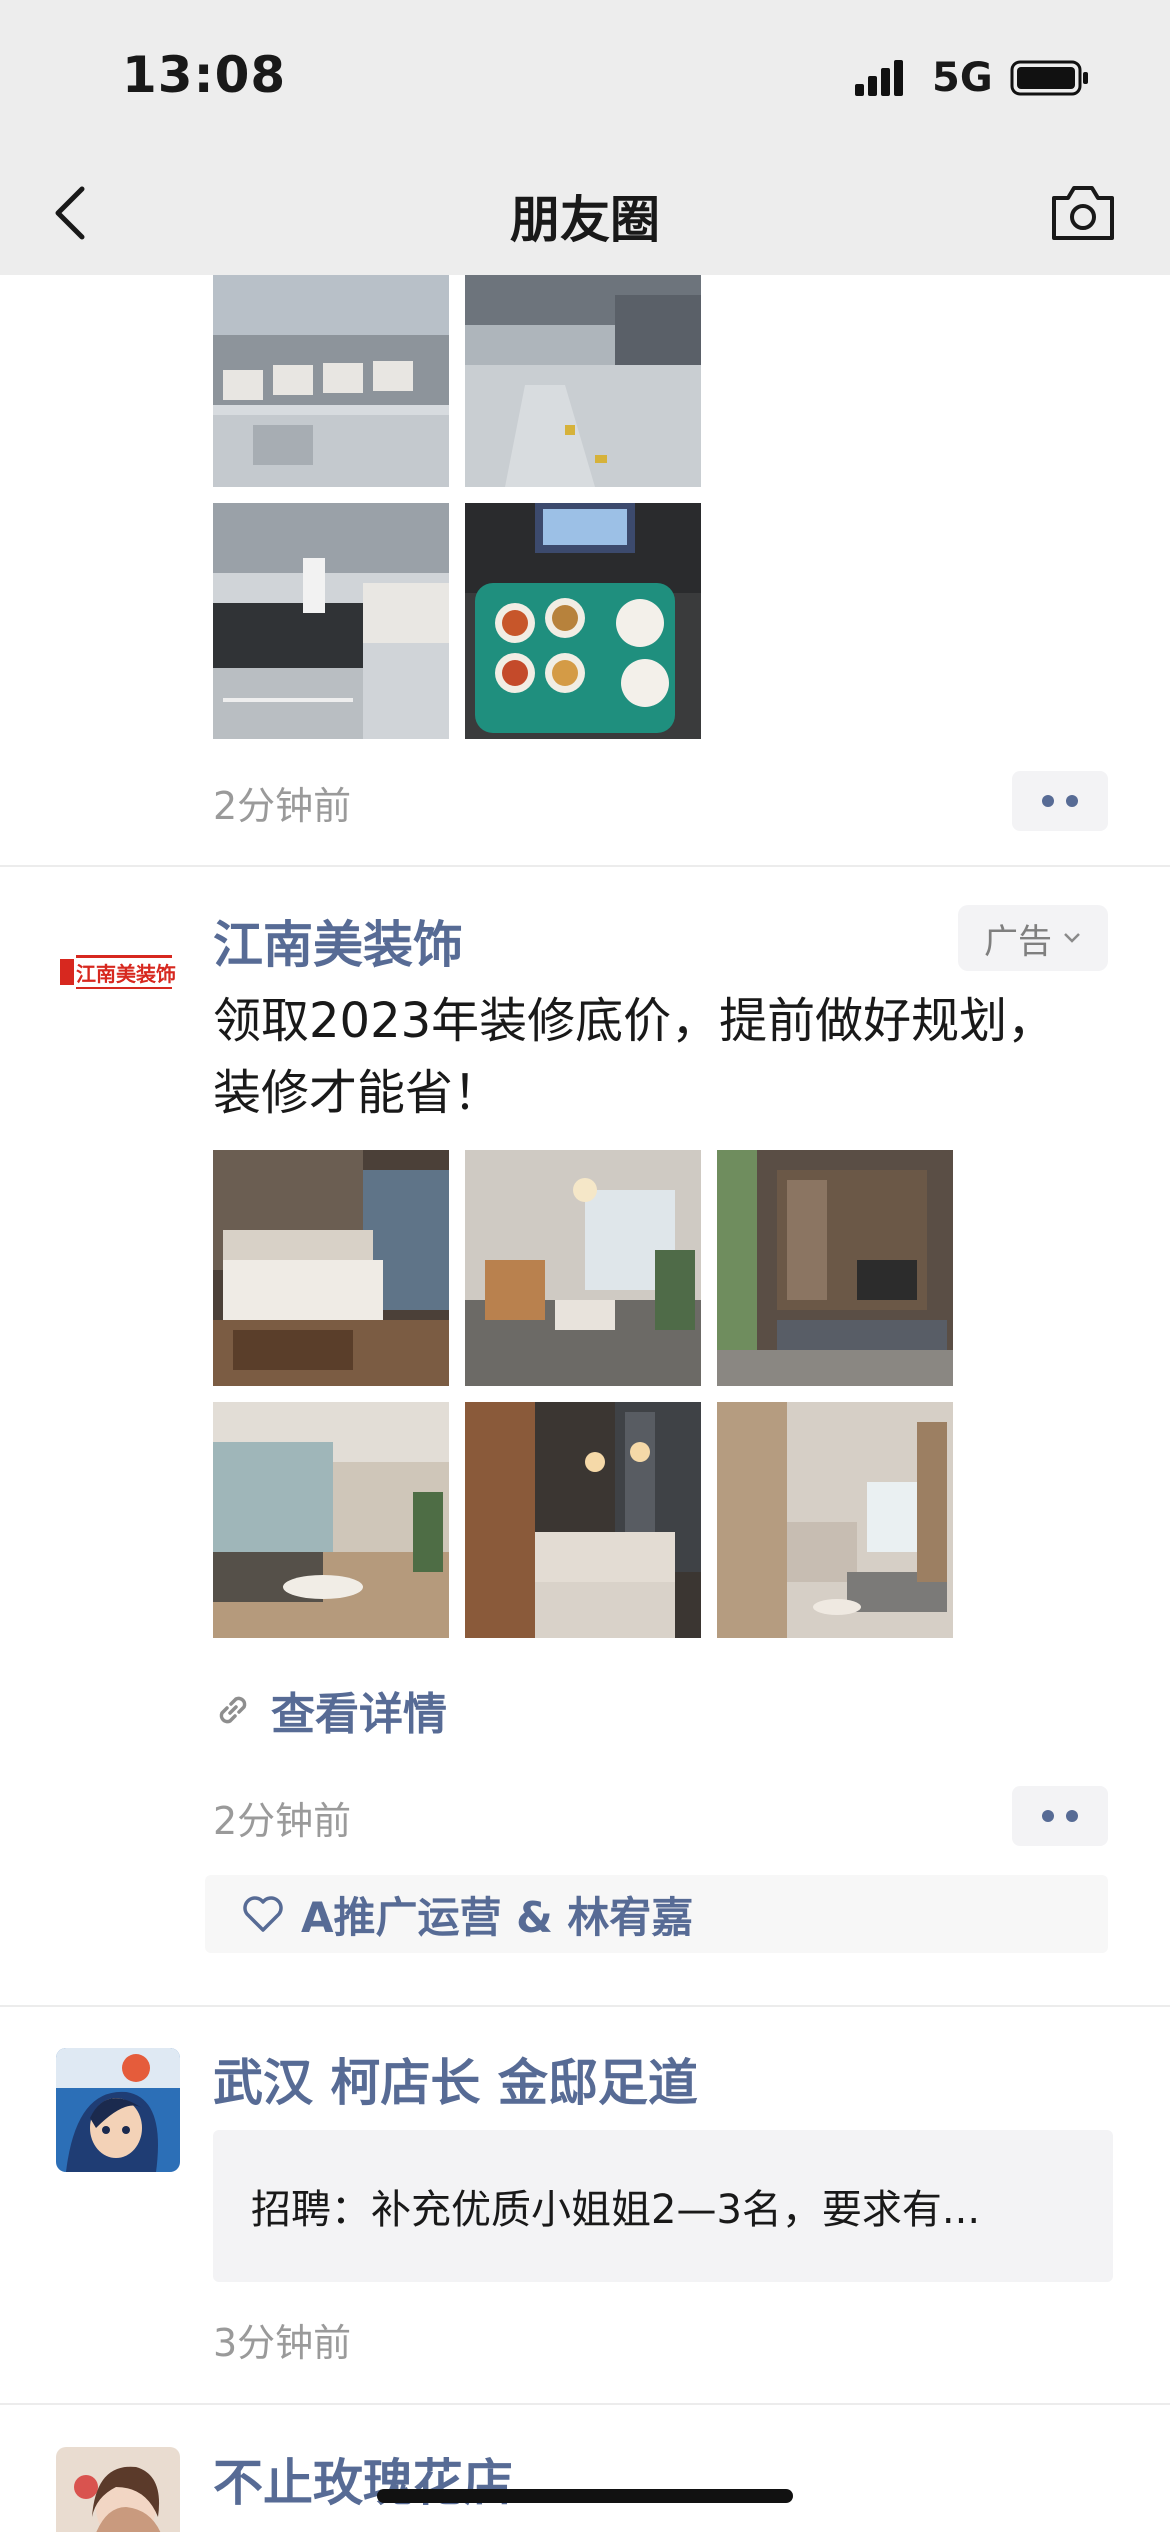  Describe the element at coordinates (363, 2479) in the screenshot. I see `post-nickname: 不止玫瑰花店` at that location.